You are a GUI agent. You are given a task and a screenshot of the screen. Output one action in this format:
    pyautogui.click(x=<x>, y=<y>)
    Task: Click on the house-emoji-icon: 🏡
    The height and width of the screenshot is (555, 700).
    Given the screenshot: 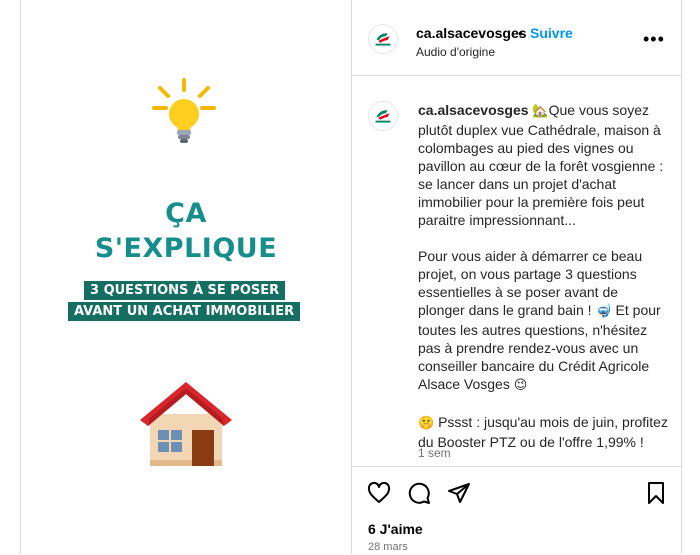 What is the action you would take?
    pyautogui.click(x=540, y=111)
    